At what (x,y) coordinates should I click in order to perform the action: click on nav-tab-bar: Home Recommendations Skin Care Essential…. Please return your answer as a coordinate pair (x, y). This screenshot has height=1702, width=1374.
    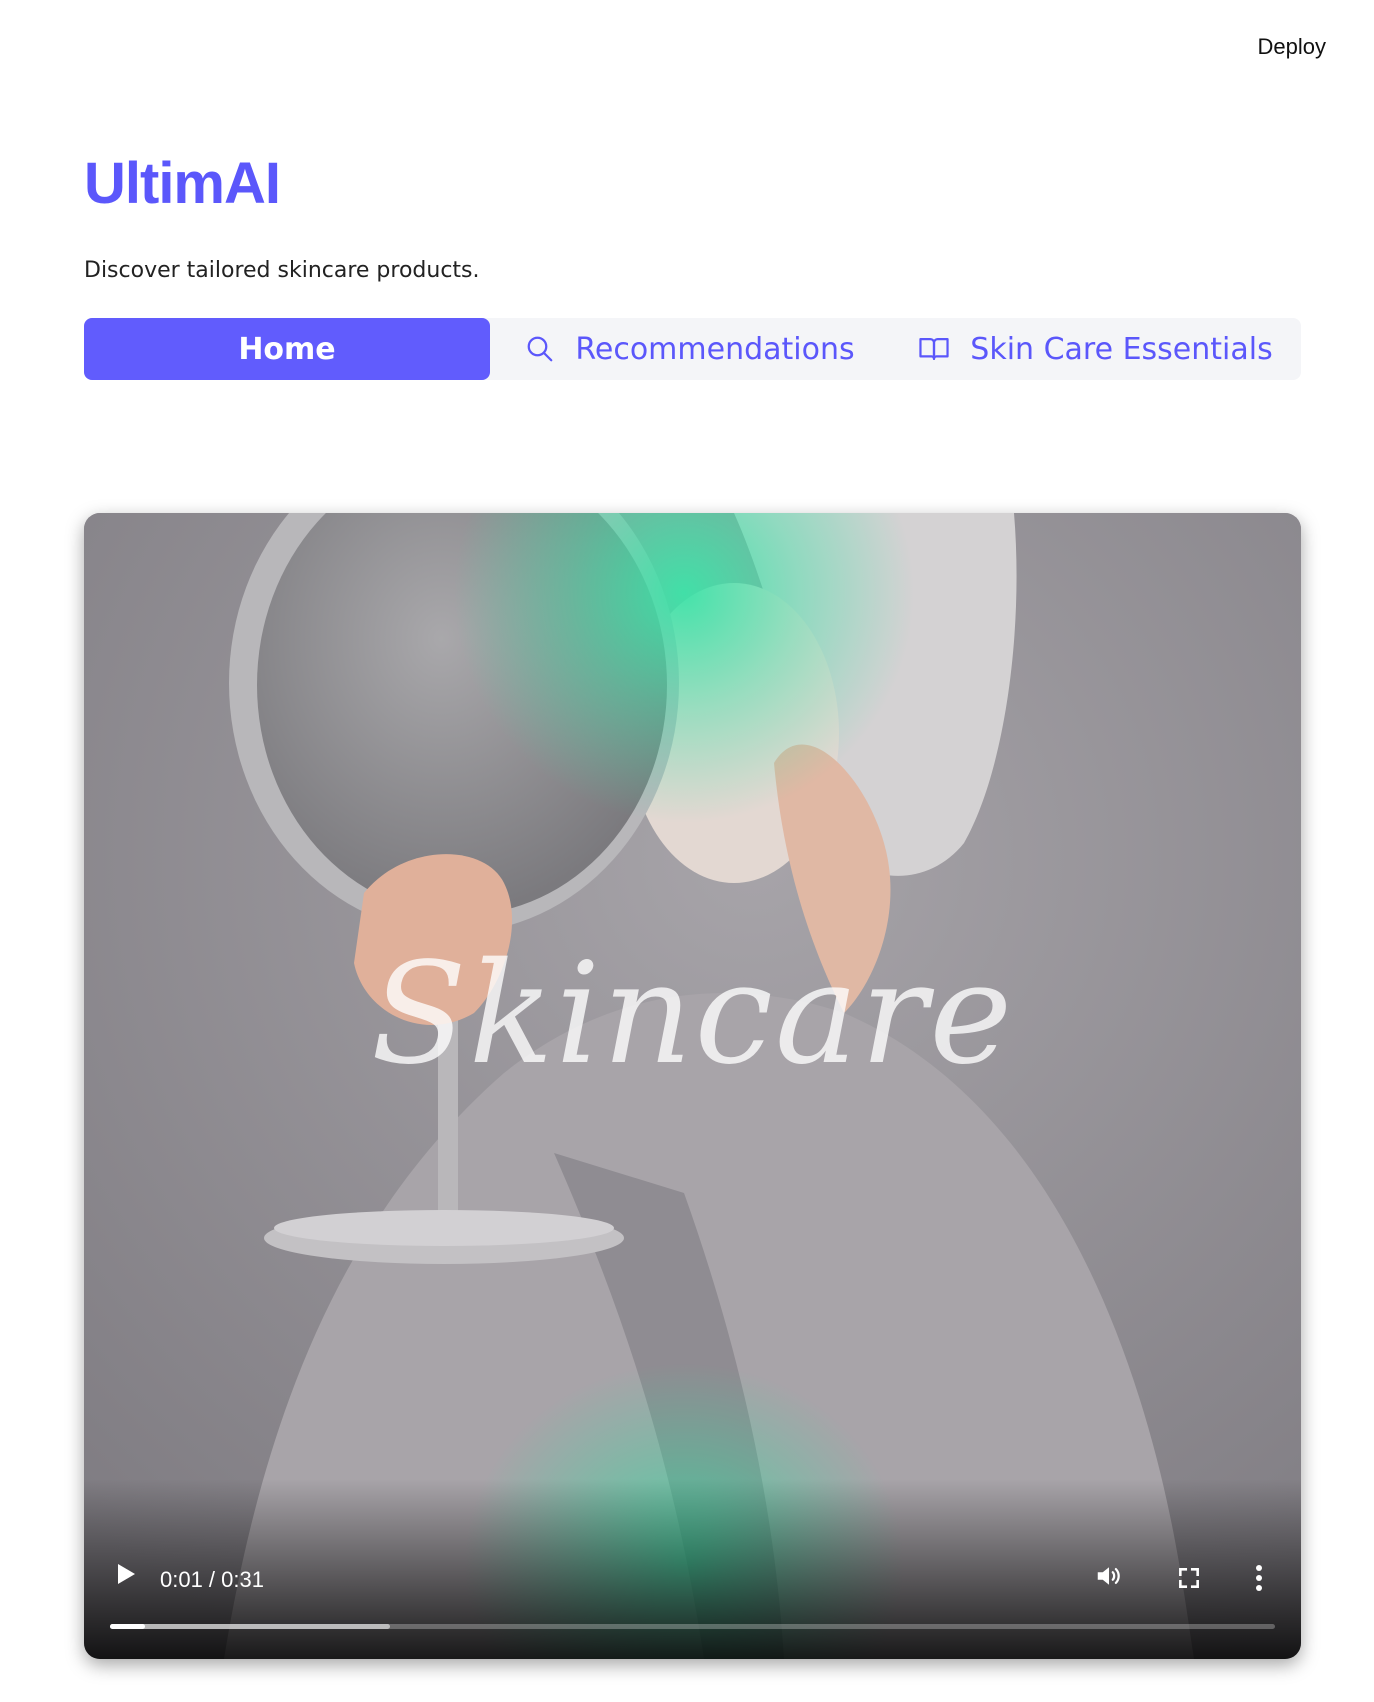
    Looking at the image, I should click on (692, 349).